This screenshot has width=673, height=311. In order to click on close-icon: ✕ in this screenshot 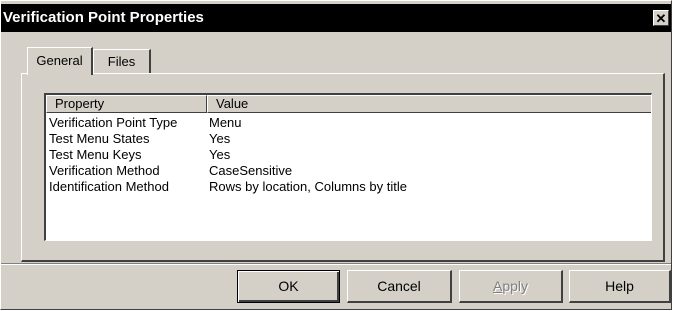, I will do `click(661, 18)`.